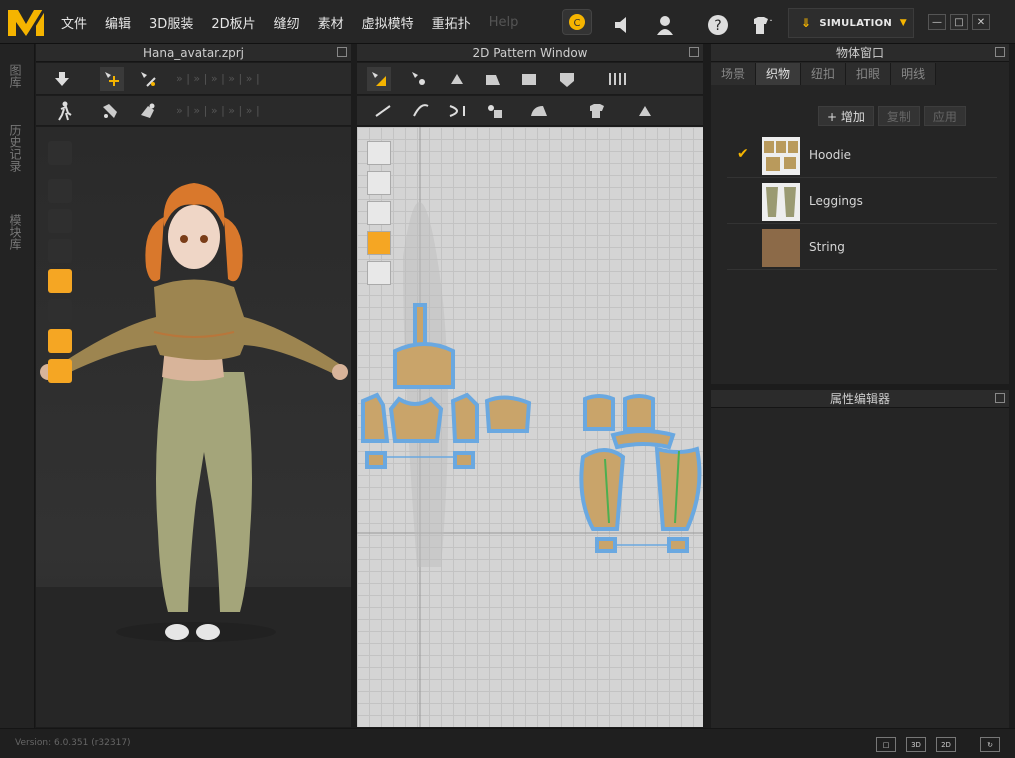  Describe the element at coordinates (504, 22) in the screenshot. I see `menu-help: Help` at that location.